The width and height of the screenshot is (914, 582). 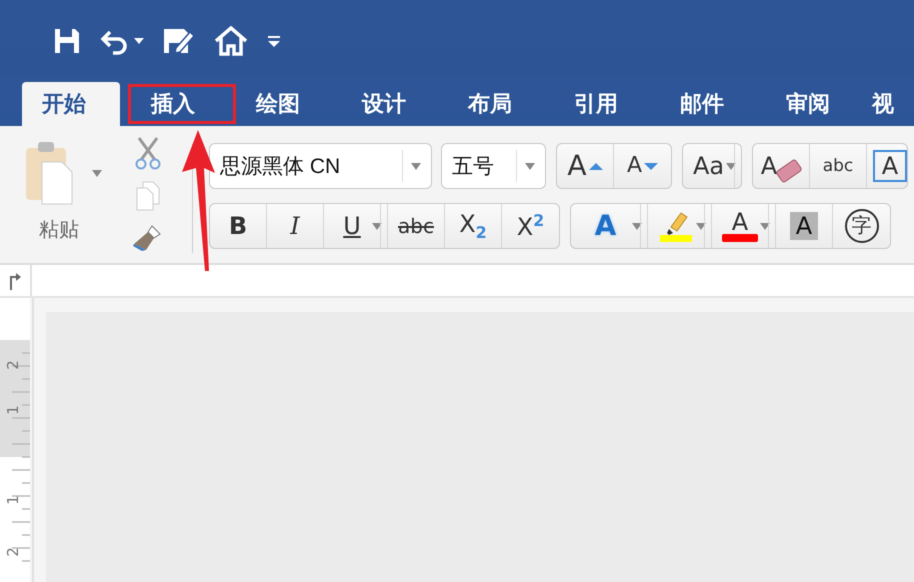 What do you see at coordinates (182, 104) in the screenshot?
I see `ribbon-tab: 插入` at bounding box center [182, 104].